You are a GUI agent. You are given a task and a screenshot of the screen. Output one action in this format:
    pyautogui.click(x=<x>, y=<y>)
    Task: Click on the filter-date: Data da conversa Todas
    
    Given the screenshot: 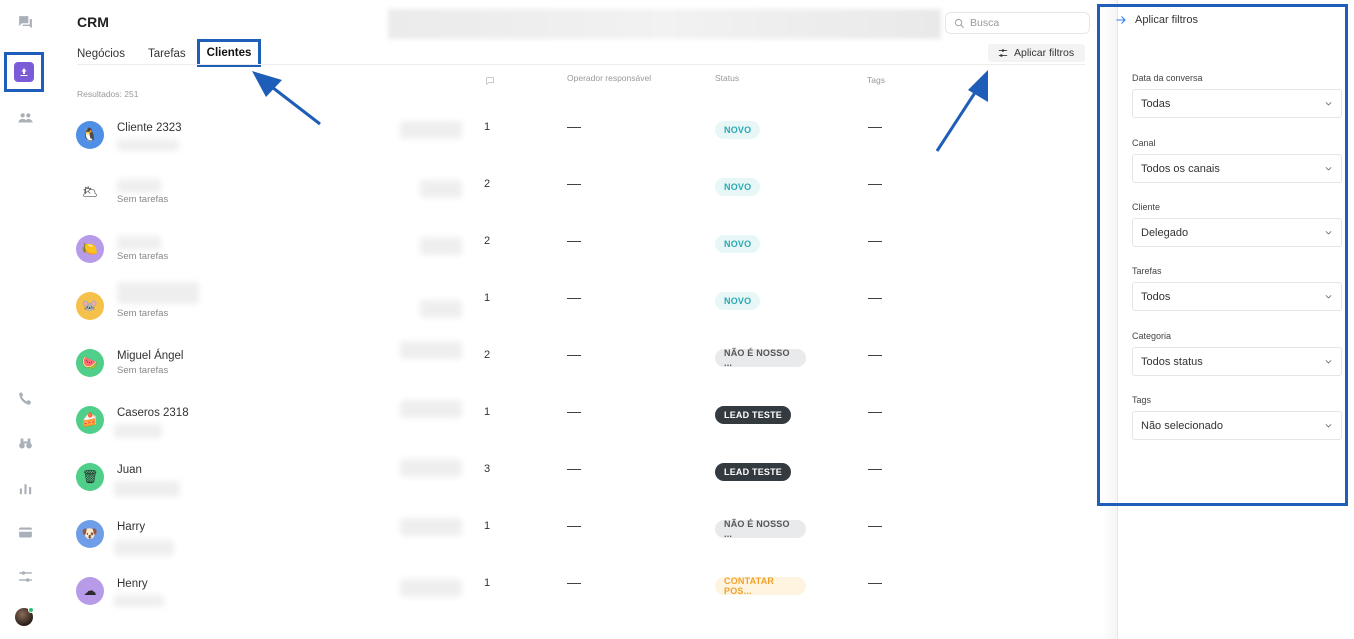 What is the action you would take?
    pyautogui.click(x=1237, y=95)
    